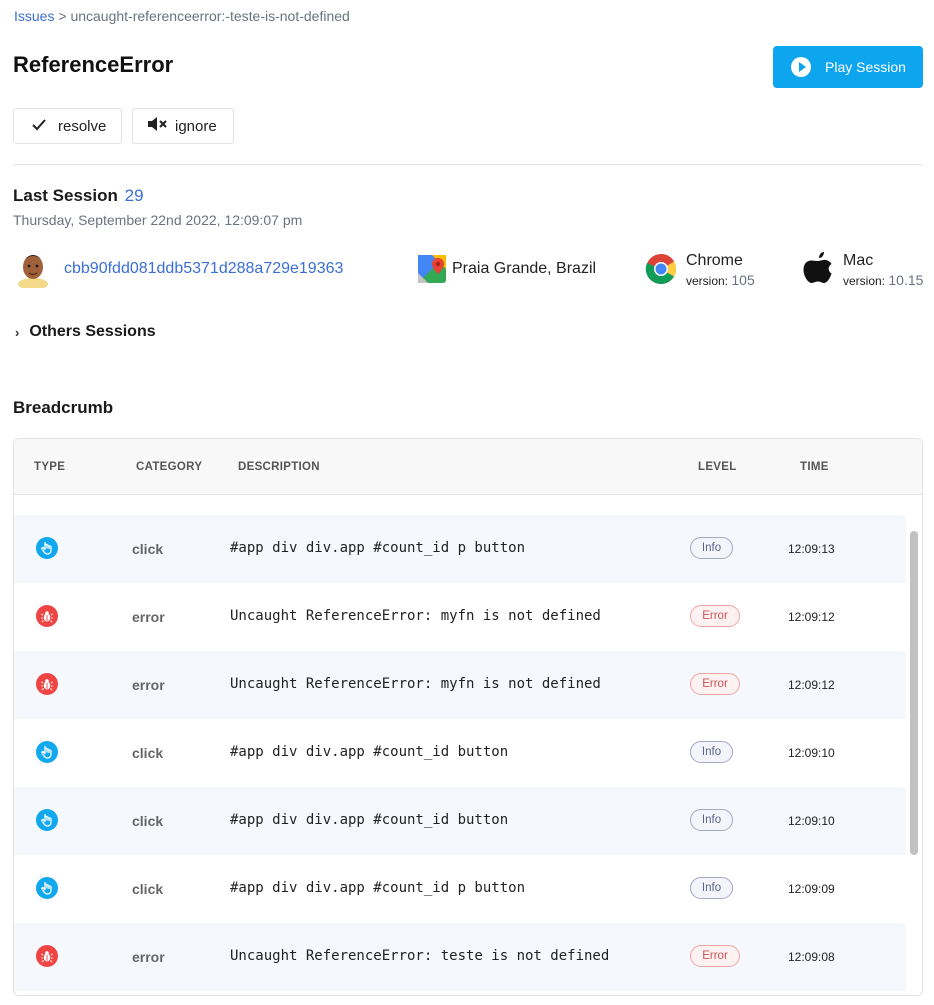  Describe the element at coordinates (65, 195) in the screenshot. I see `last-session-label: Last Session` at that location.